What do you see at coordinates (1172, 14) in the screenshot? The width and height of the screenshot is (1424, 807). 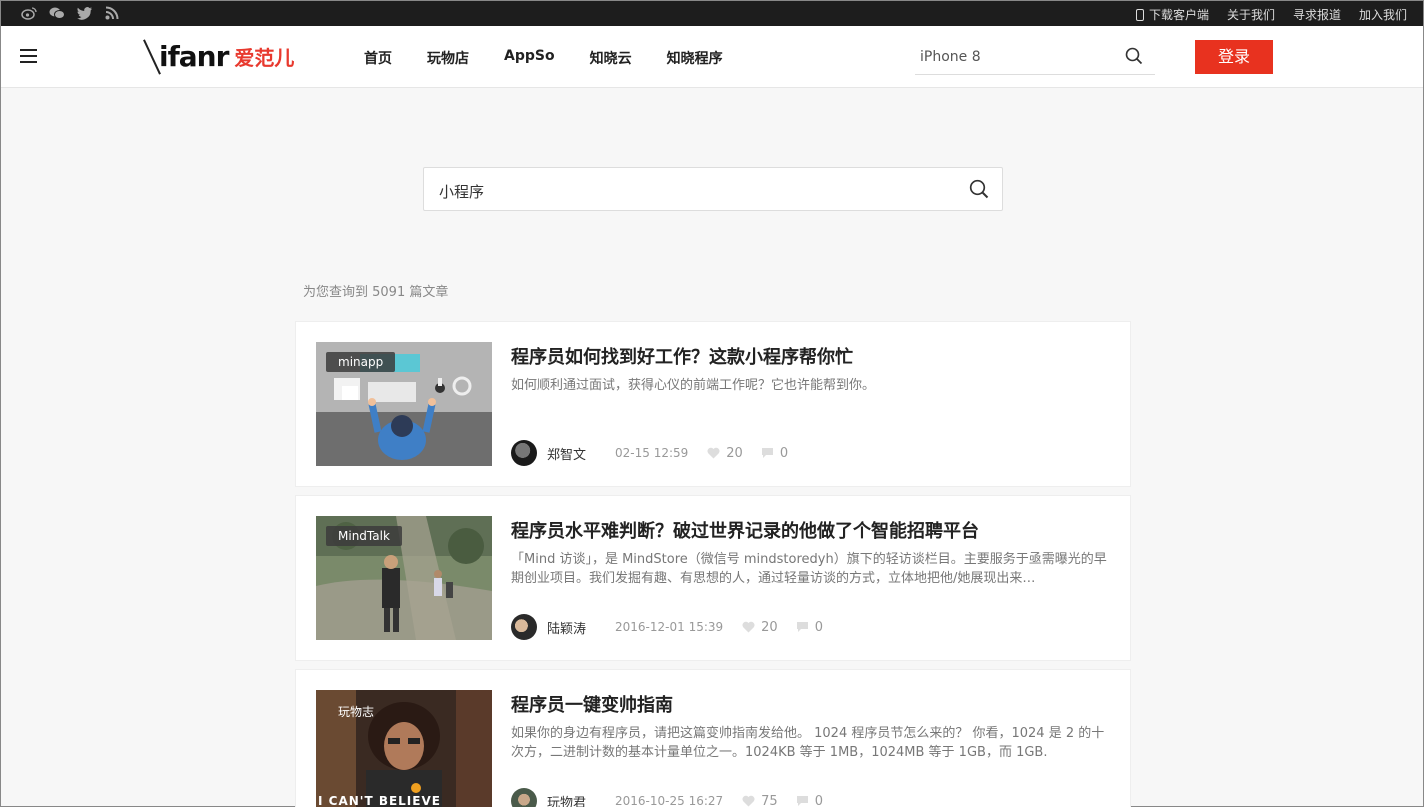 I see `download-client-link: 下载客户端` at bounding box center [1172, 14].